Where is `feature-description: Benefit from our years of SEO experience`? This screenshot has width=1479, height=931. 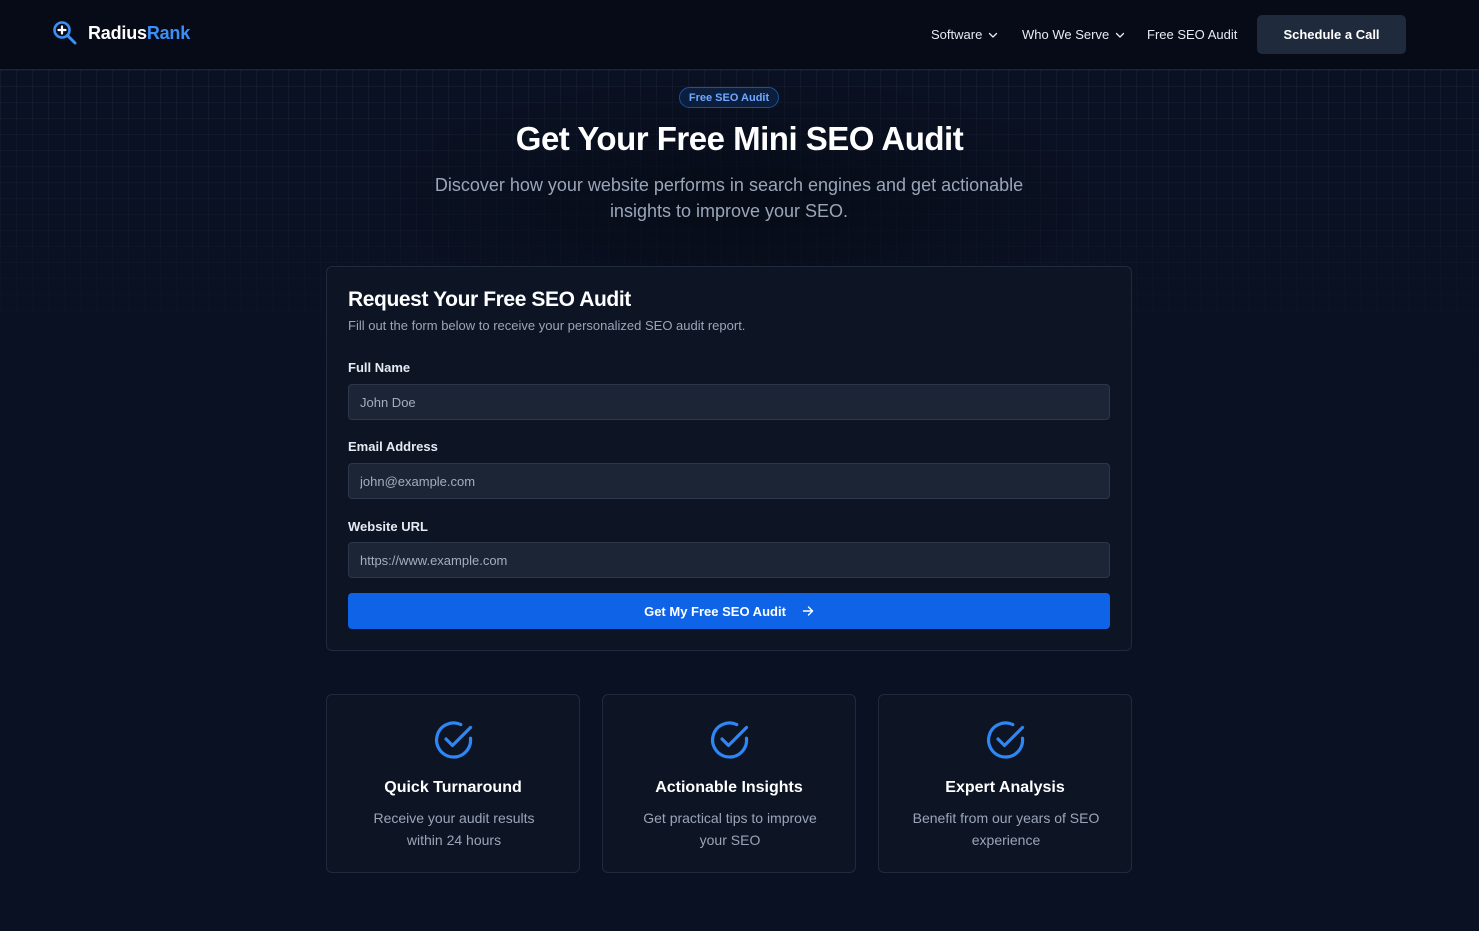 feature-description: Benefit from our years of SEO experience is located at coordinates (1006, 829).